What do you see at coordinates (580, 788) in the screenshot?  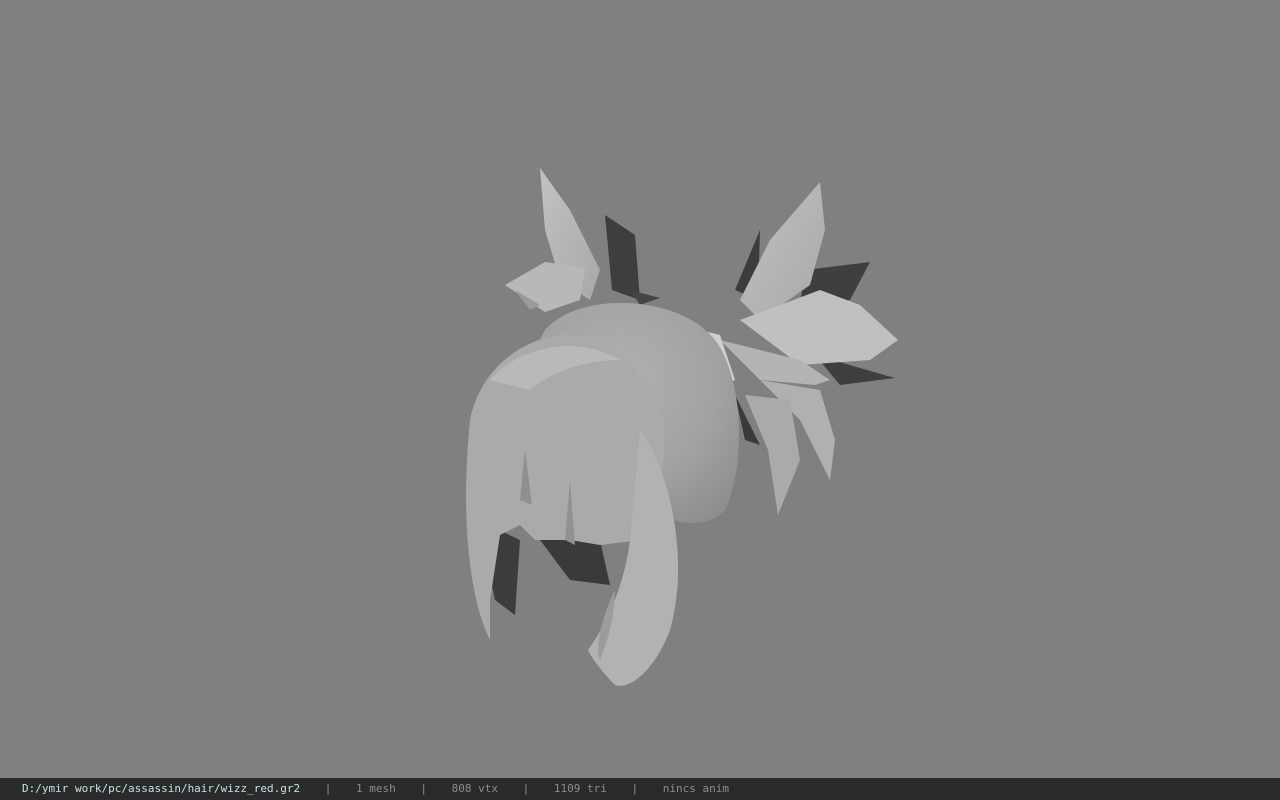 I see `triangle-count: 1109 tri` at bounding box center [580, 788].